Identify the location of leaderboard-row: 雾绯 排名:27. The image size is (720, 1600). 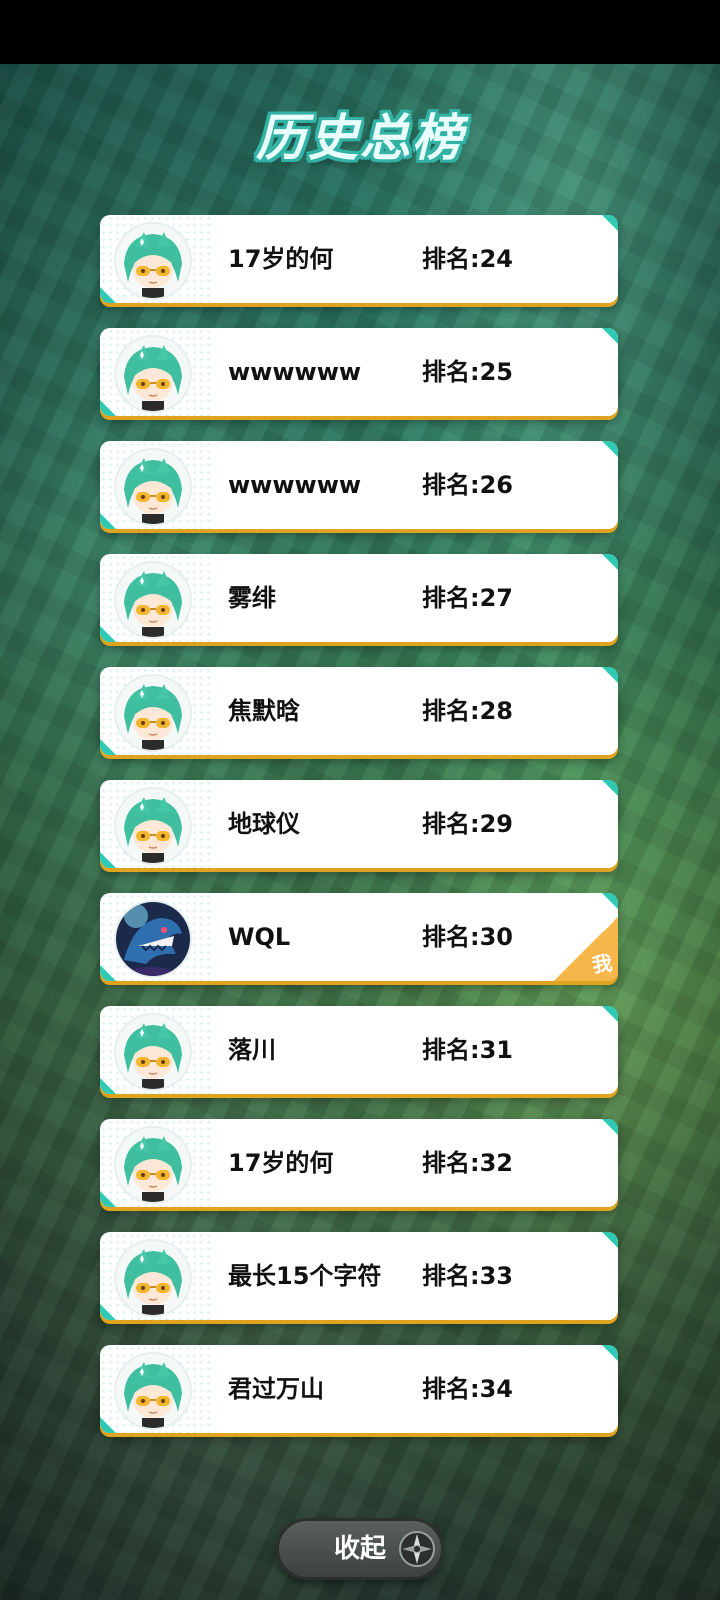
(359, 598).